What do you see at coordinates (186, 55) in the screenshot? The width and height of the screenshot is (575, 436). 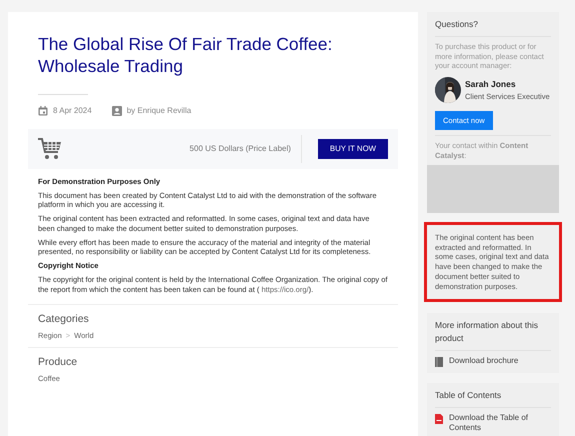 I see `article-title: The Global Rise Of Fair Trade Coffee: Wholesale Trading` at bounding box center [186, 55].